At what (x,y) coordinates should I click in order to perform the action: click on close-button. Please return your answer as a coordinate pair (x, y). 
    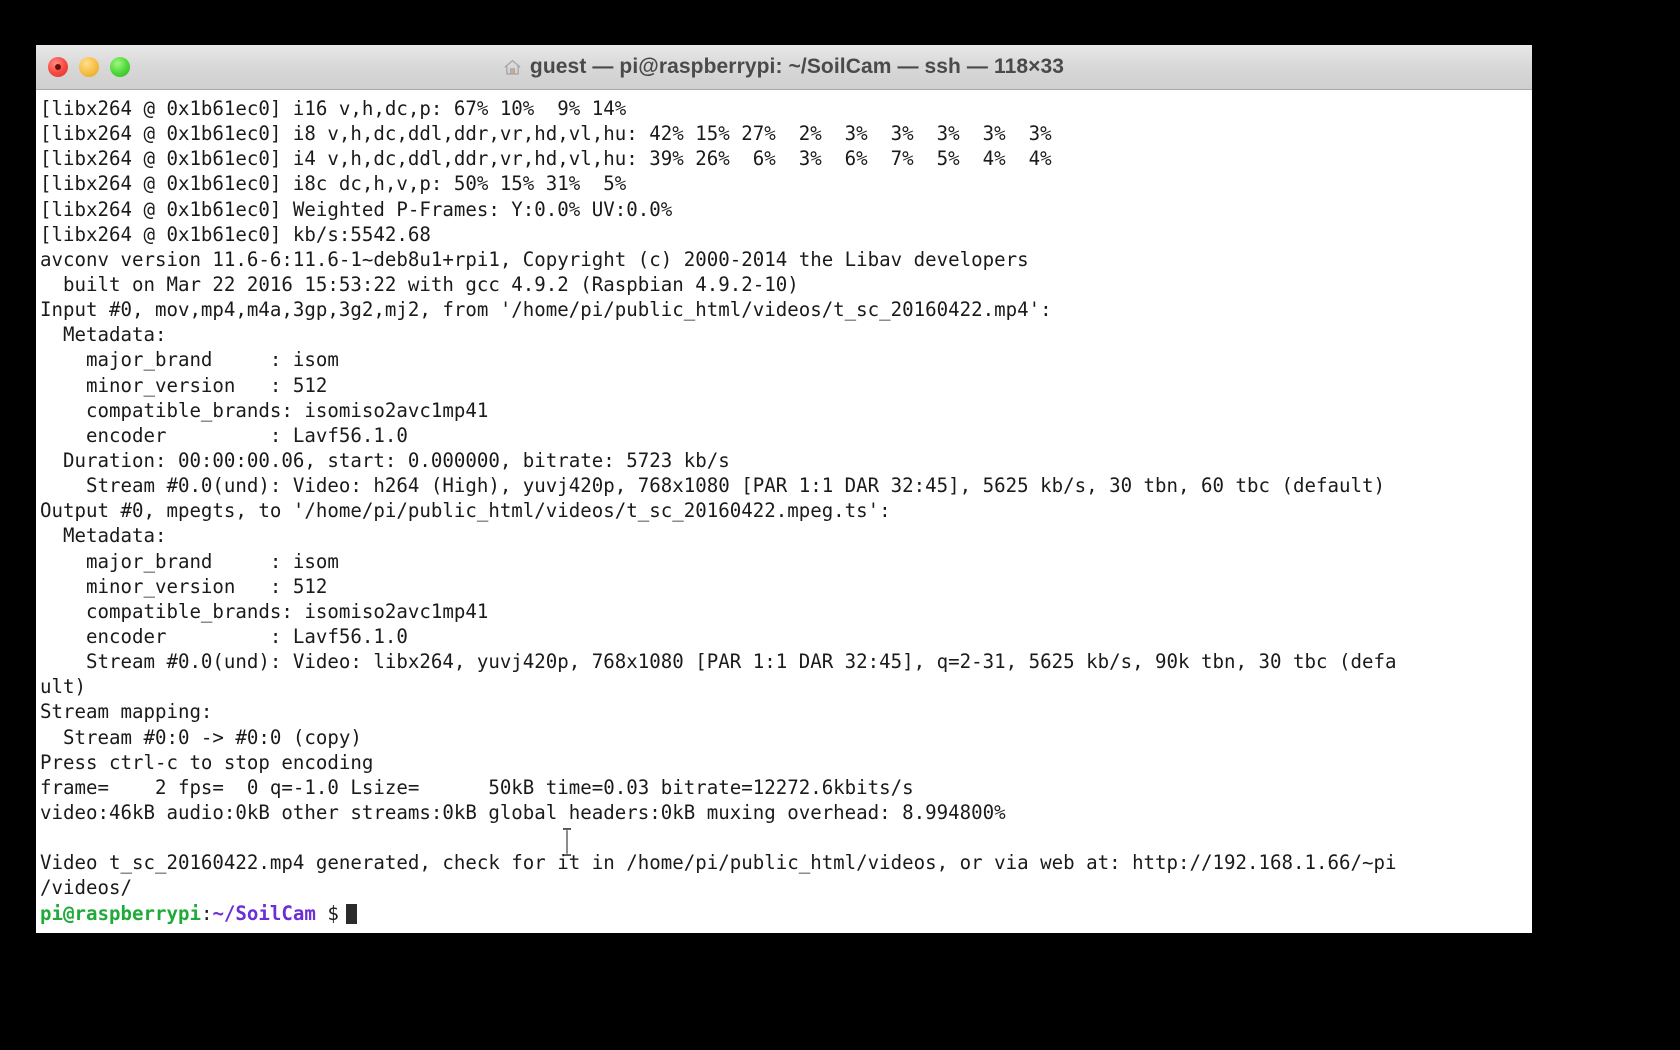
    Looking at the image, I should click on (58, 67).